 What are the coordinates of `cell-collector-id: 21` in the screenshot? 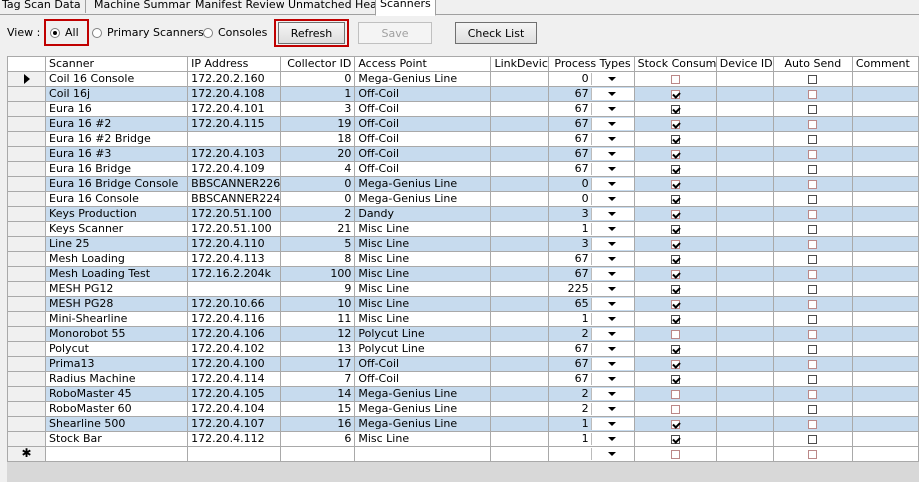 It's located at (318, 229).